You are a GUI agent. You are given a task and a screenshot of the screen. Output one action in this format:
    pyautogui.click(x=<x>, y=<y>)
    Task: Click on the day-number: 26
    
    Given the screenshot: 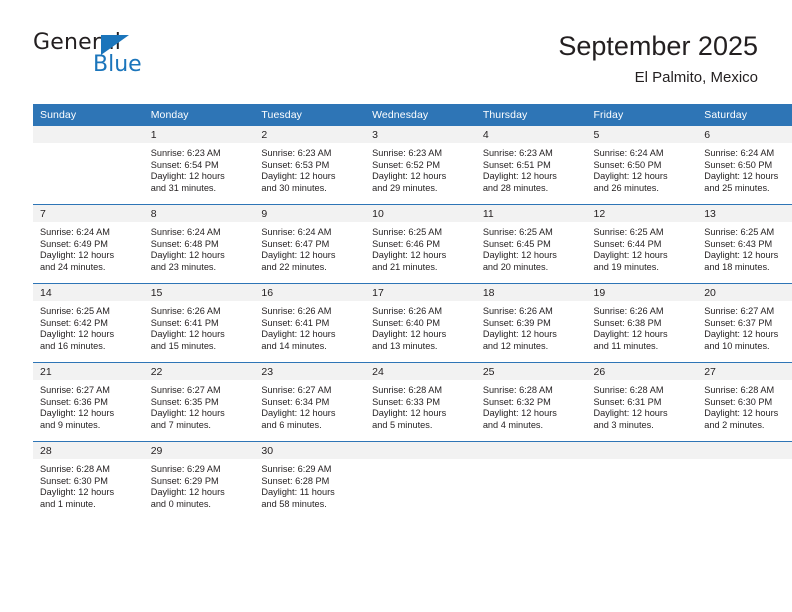 What is the action you would take?
    pyautogui.click(x=642, y=371)
    